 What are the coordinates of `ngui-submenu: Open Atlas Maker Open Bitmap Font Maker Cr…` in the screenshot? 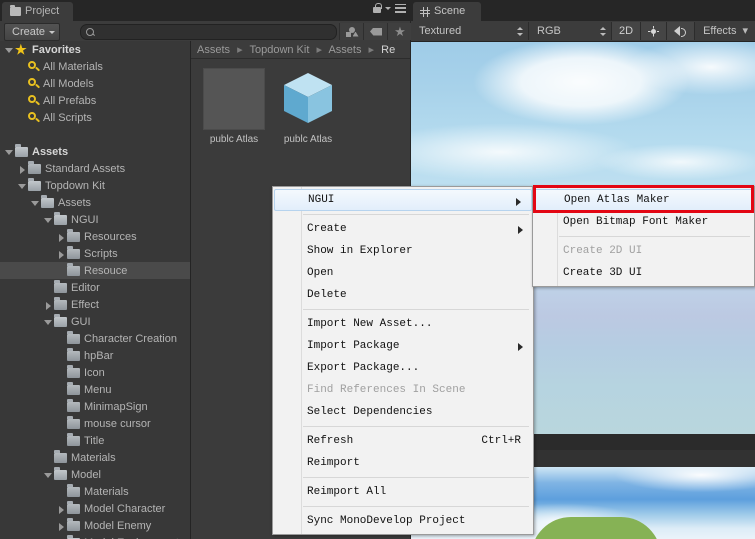 It's located at (643, 236).